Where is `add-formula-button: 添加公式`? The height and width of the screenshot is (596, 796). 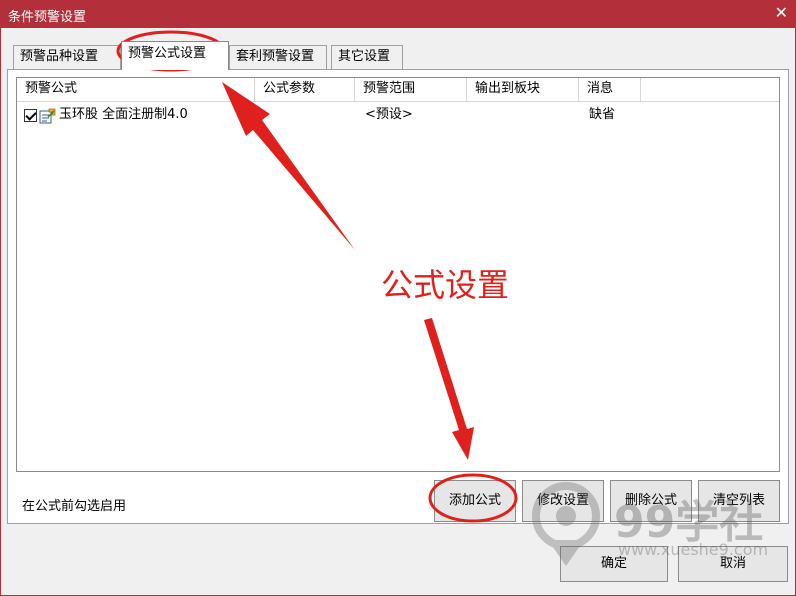 add-formula-button: 添加公式 is located at coordinates (475, 501).